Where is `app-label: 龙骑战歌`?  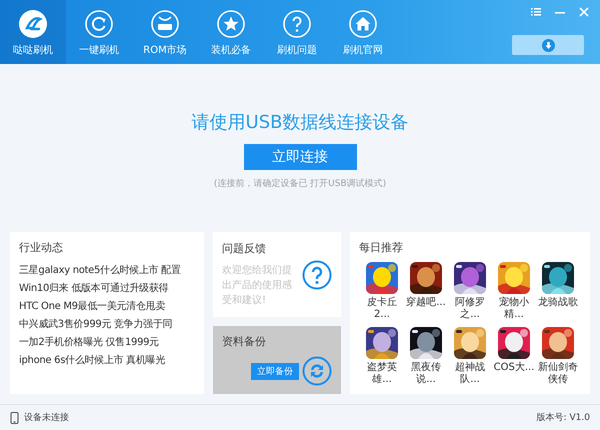 app-label: 龙骑战歌 is located at coordinates (558, 303).